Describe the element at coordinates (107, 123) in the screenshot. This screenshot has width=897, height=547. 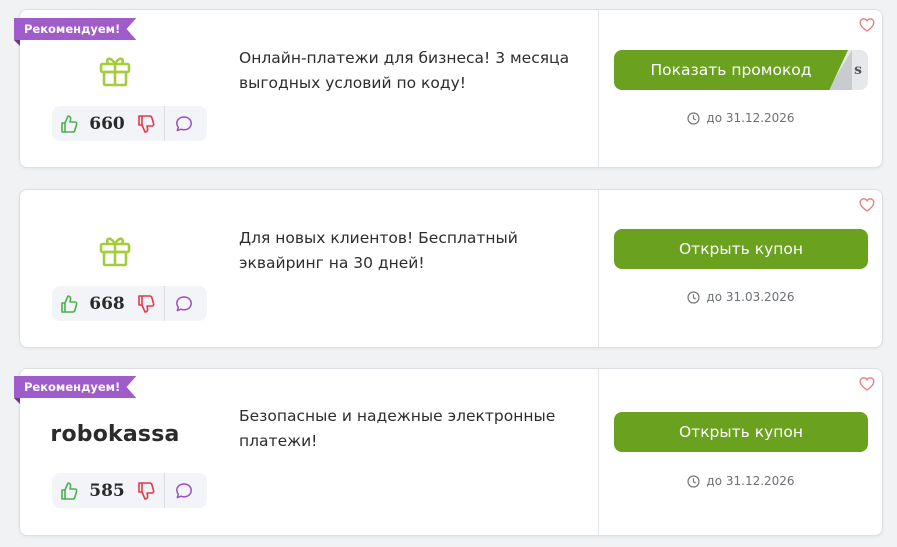
I see `vote-count: 660` at that location.